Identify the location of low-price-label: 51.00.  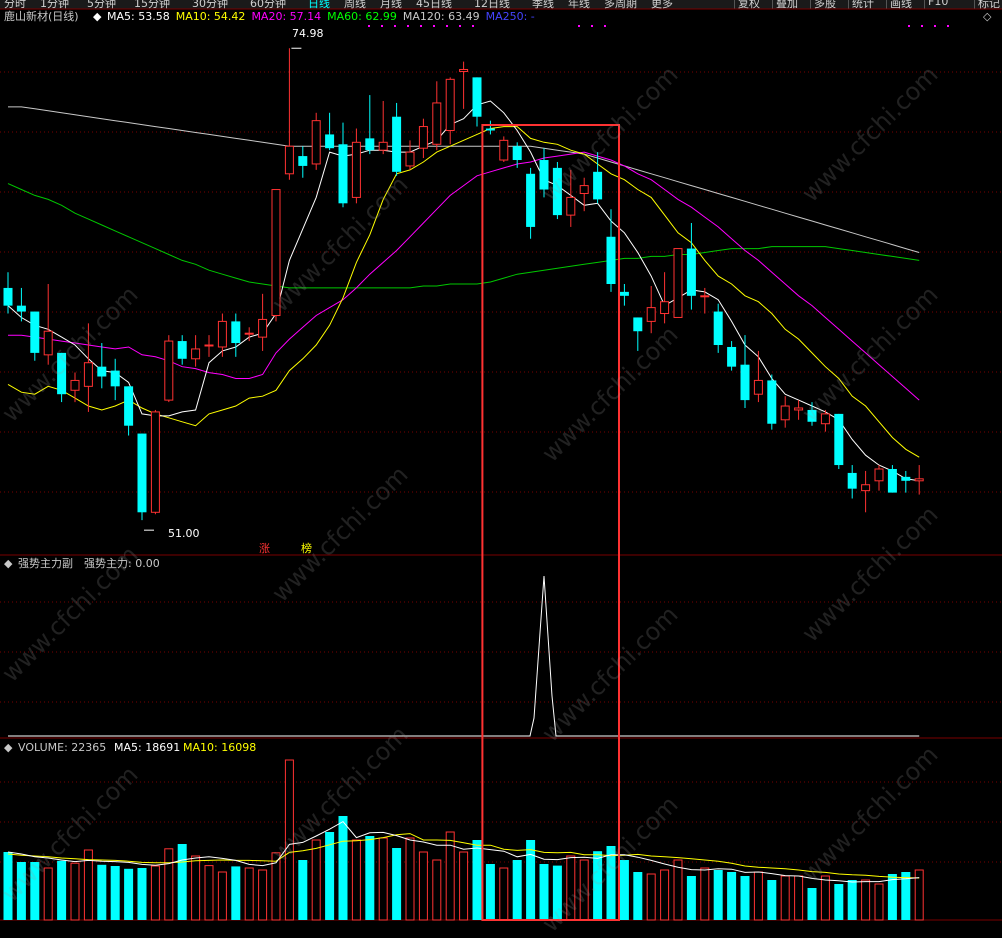
(184, 533).